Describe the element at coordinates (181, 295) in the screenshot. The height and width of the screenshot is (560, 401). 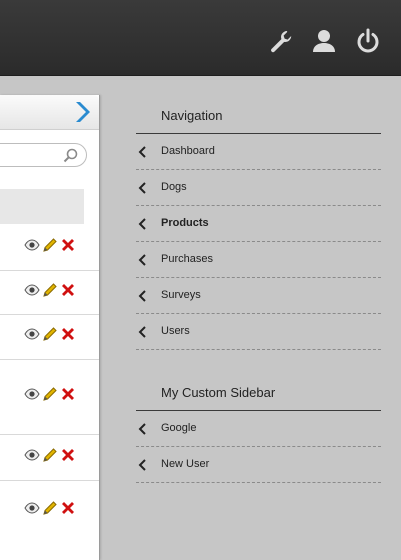
I see `nav-item-label: Surveys` at that location.